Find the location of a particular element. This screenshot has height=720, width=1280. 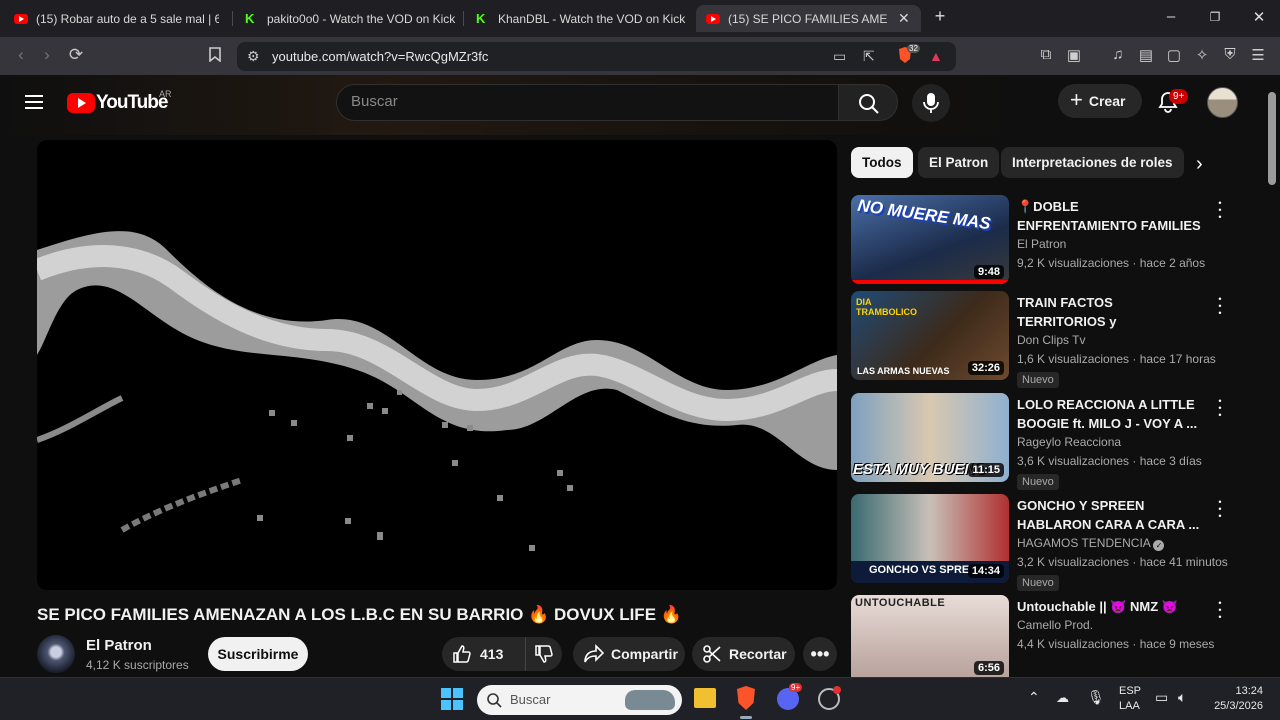

chip-all: Todos is located at coordinates (882, 162).